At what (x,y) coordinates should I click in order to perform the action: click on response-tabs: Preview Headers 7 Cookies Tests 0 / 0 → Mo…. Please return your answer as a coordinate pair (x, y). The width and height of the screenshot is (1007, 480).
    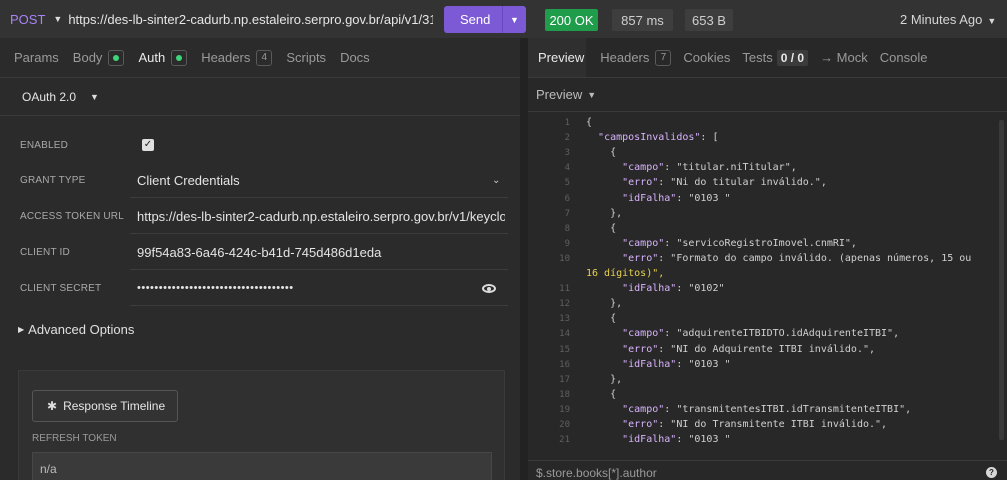
    Looking at the image, I should click on (767, 58).